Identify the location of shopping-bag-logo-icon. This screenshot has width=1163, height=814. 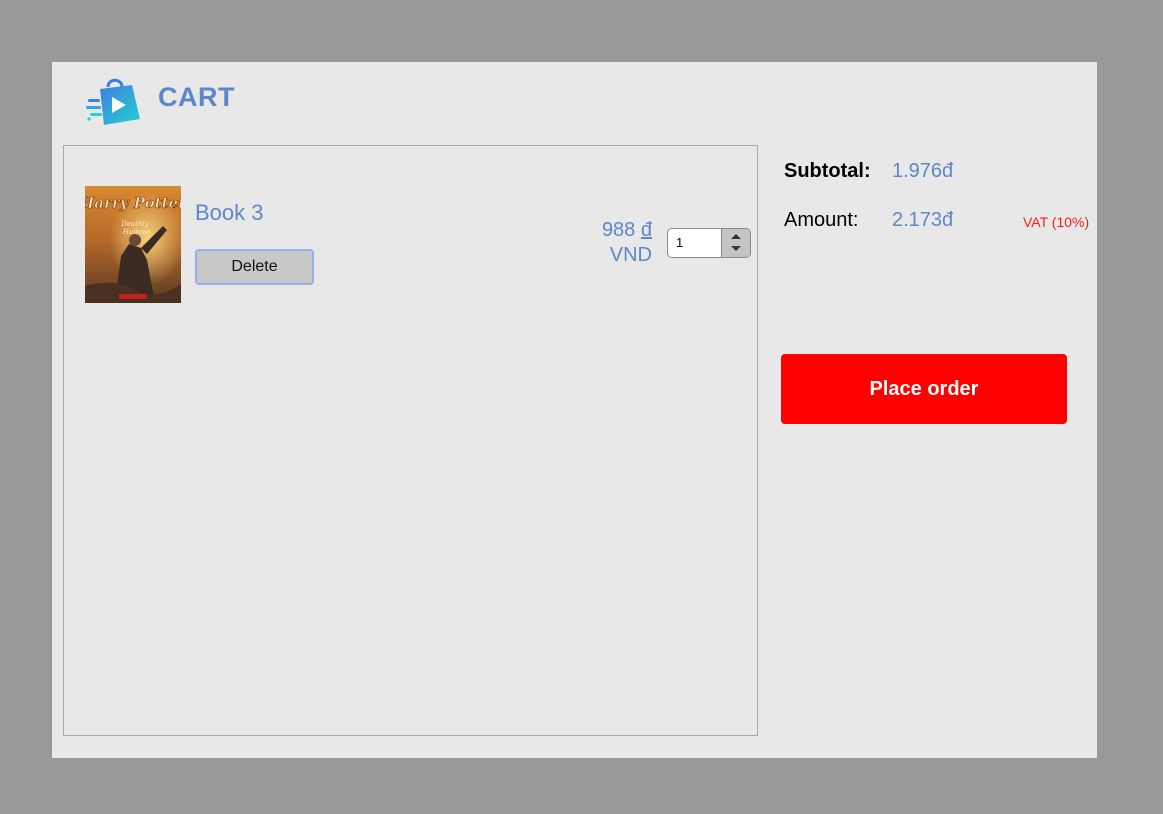
(113, 101).